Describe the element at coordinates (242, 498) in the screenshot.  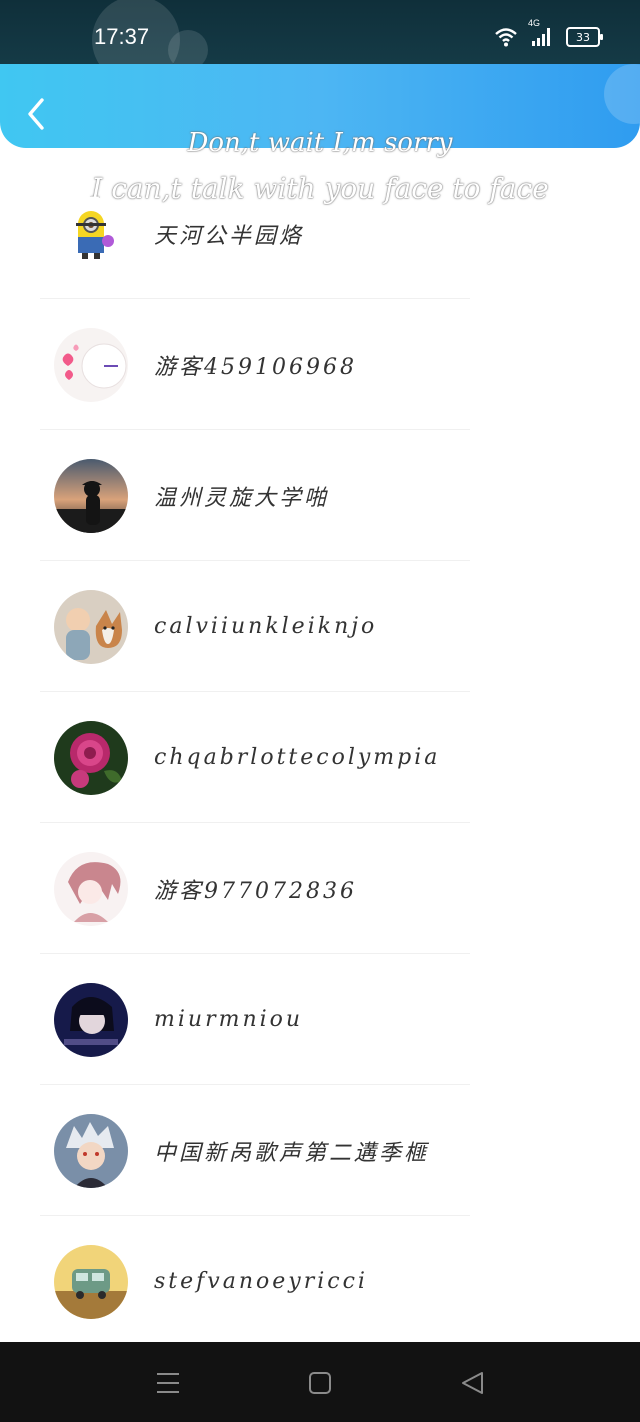
I see `user-name: 温州灵旋大学啪` at that location.